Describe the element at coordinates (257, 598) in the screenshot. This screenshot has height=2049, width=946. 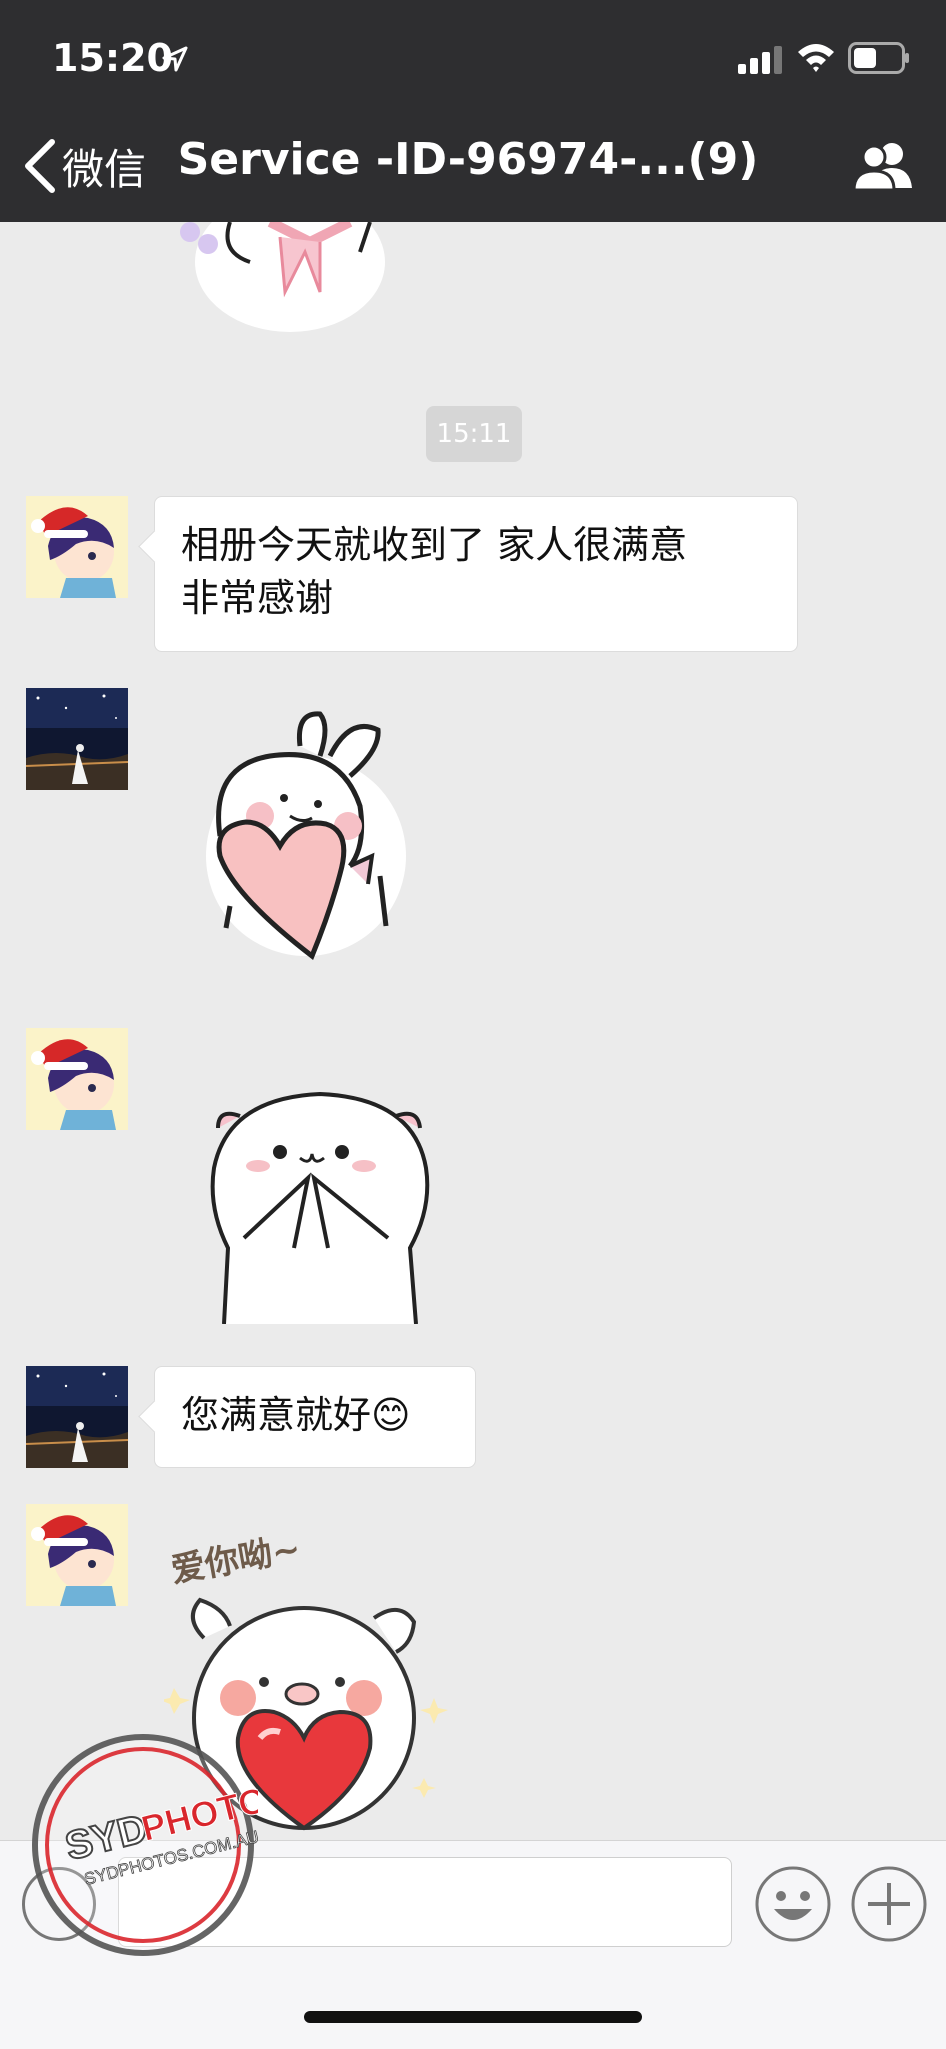
I see `message-text-line: 非常感谢` at that location.